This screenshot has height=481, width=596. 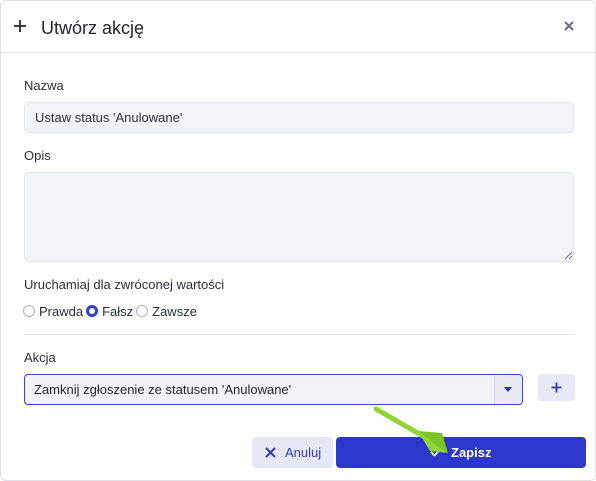 What do you see at coordinates (40, 357) in the screenshot?
I see `action-label: Akcja` at bounding box center [40, 357].